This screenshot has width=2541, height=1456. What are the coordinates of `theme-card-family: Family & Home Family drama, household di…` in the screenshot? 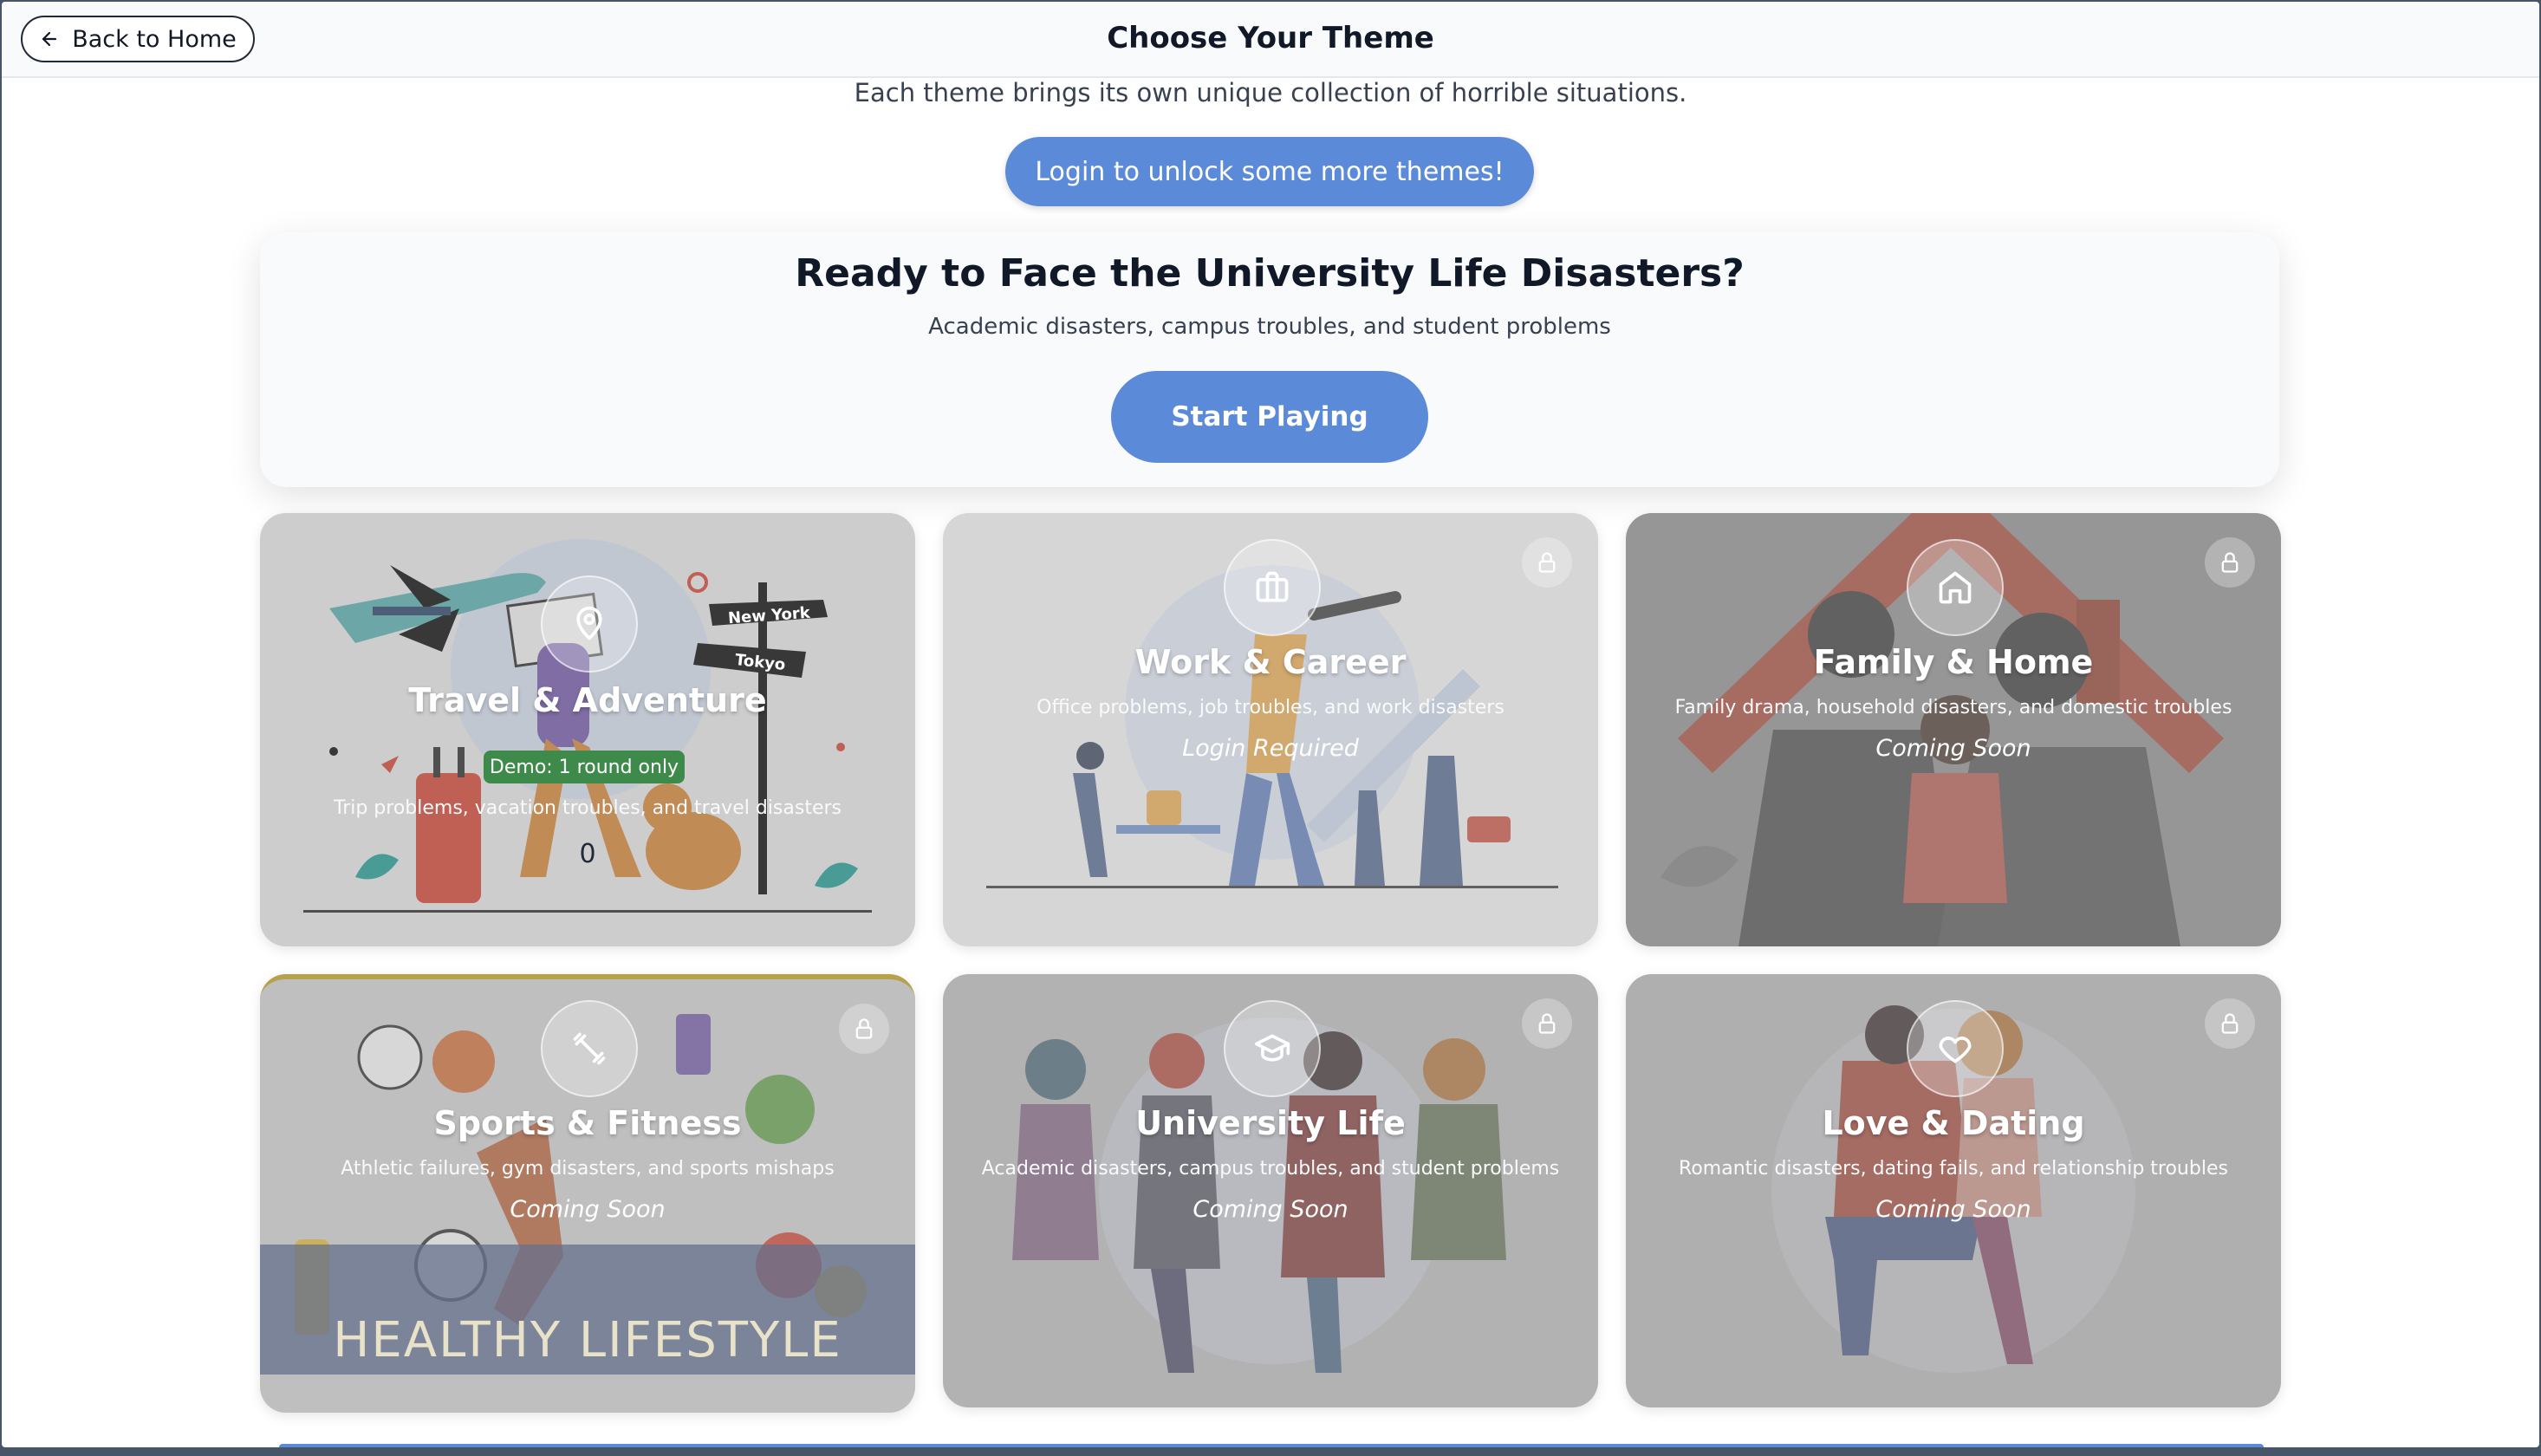 It's located at (1954, 729).